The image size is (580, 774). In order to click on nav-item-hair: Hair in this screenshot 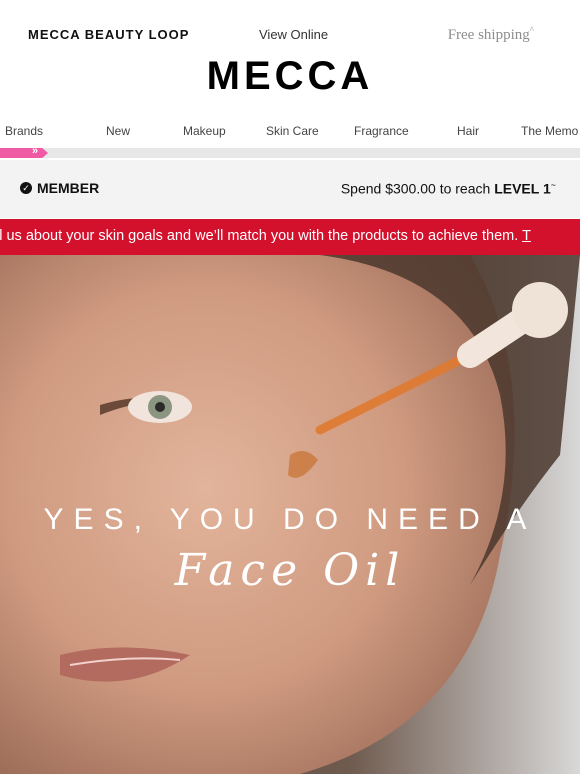, I will do `click(468, 131)`.